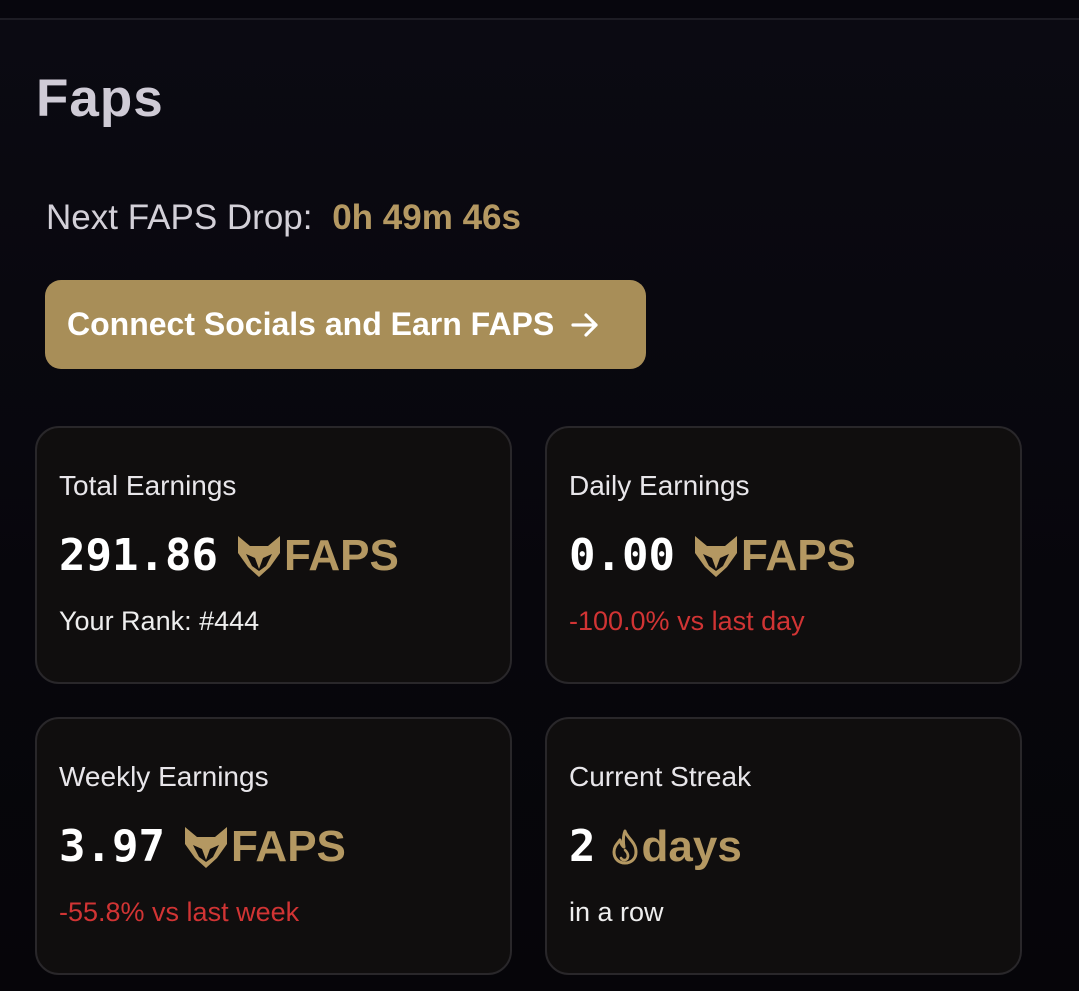  What do you see at coordinates (616, 912) in the screenshot?
I see `streak-sub-text: in a row` at bounding box center [616, 912].